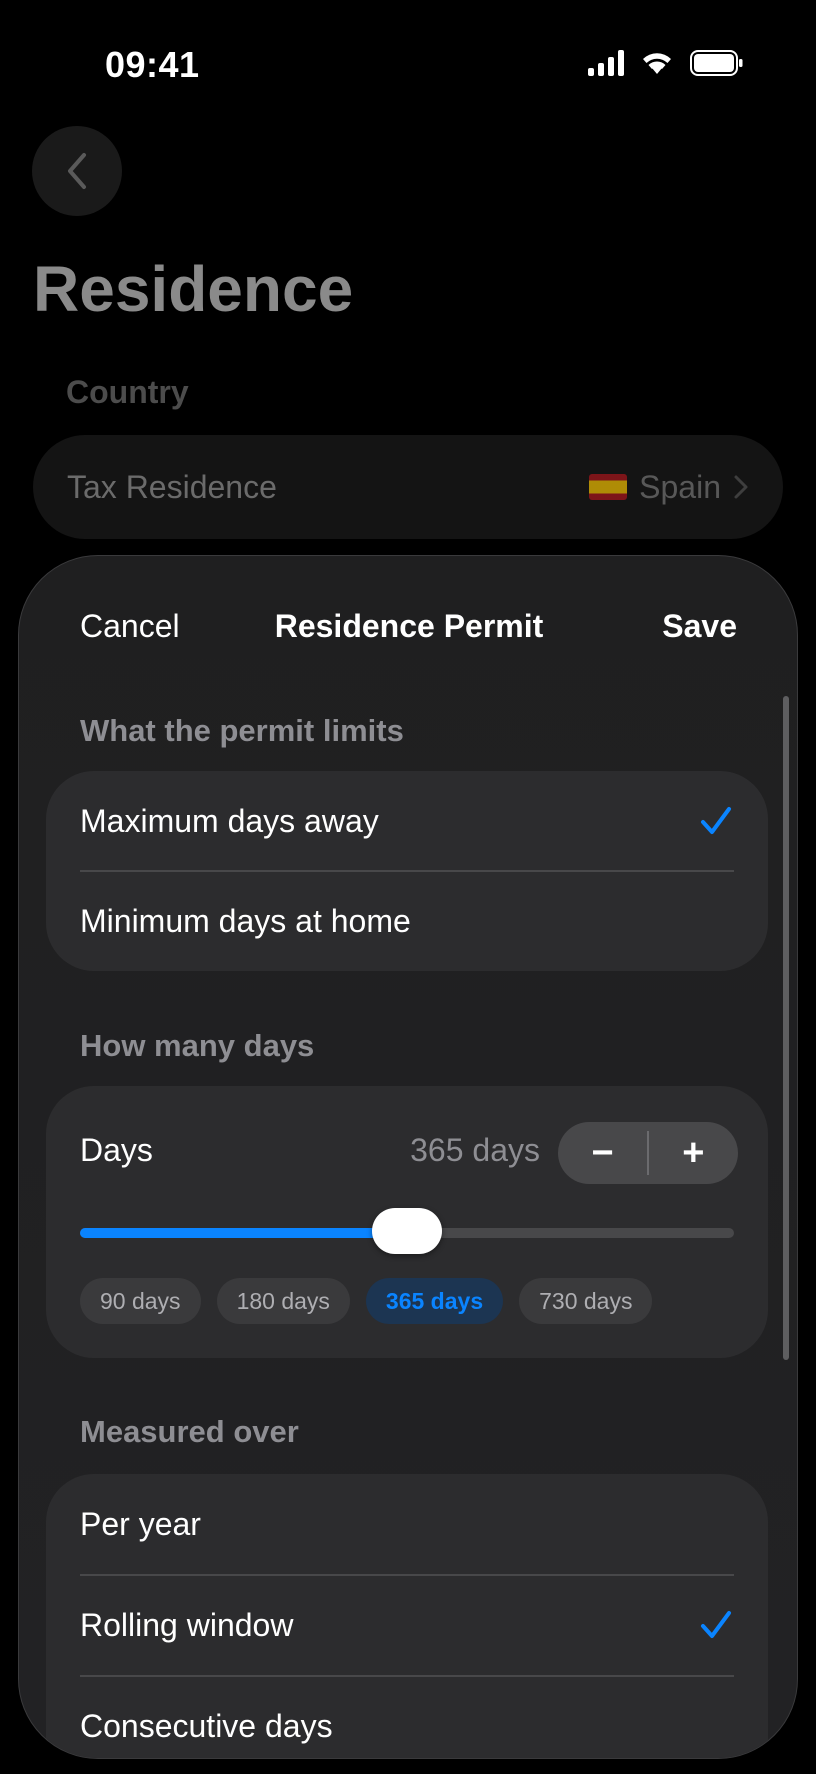 The image size is (816, 1774). What do you see at coordinates (407, 1625) in the screenshot?
I see `option-rolling-window: Rolling window` at bounding box center [407, 1625].